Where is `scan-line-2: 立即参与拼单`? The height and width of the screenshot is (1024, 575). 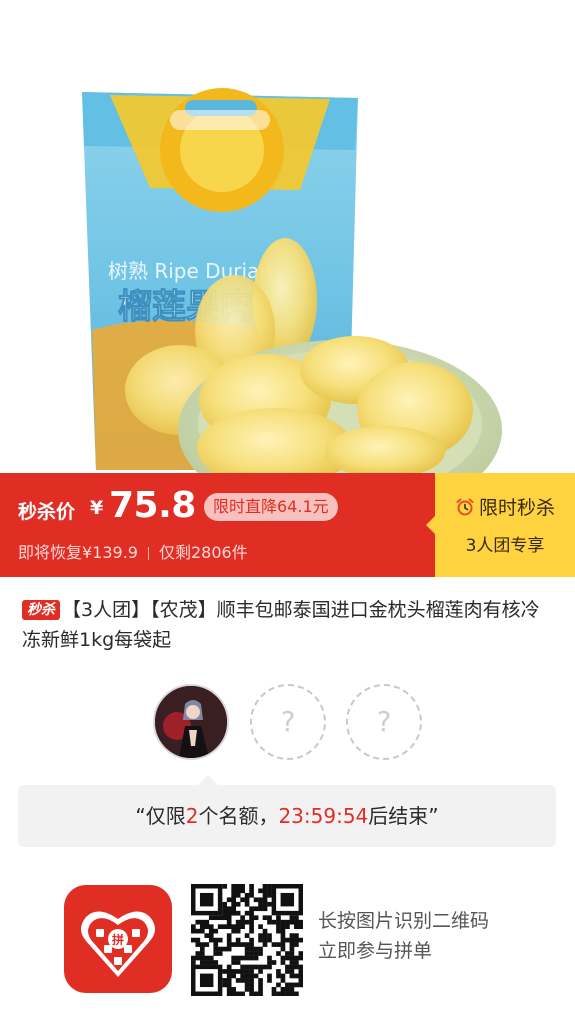
scan-line-2: 立即参与拼单 is located at coordinates (375, 951).